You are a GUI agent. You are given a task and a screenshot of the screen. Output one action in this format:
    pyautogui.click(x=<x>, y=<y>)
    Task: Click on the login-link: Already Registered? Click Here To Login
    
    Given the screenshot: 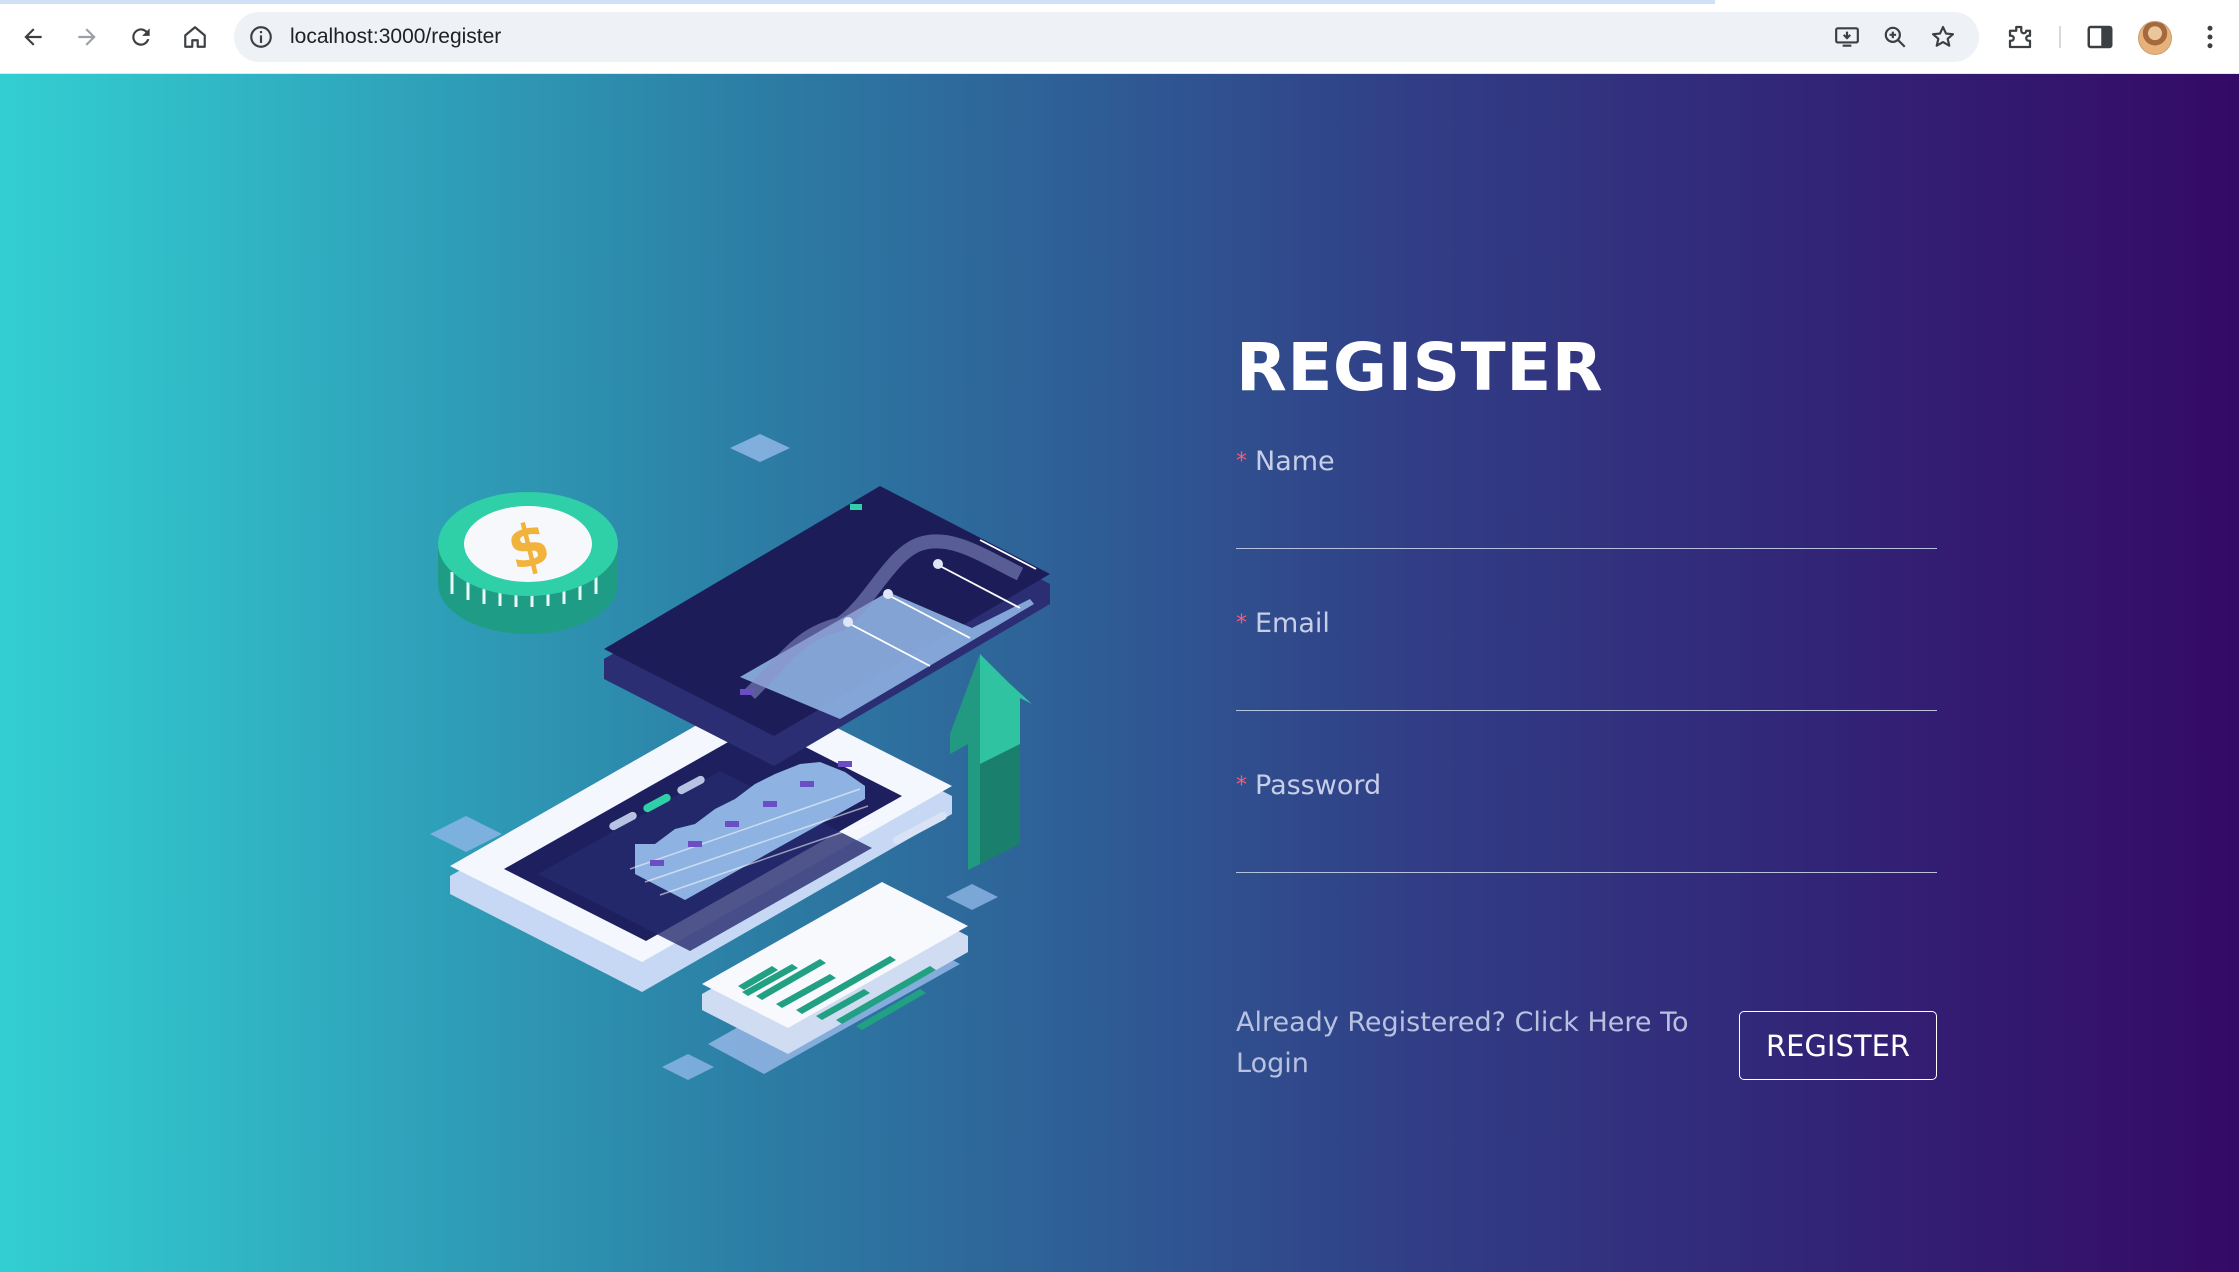 What is the action you would take?
    pyautogui.click(x=1481, y=1043)
    